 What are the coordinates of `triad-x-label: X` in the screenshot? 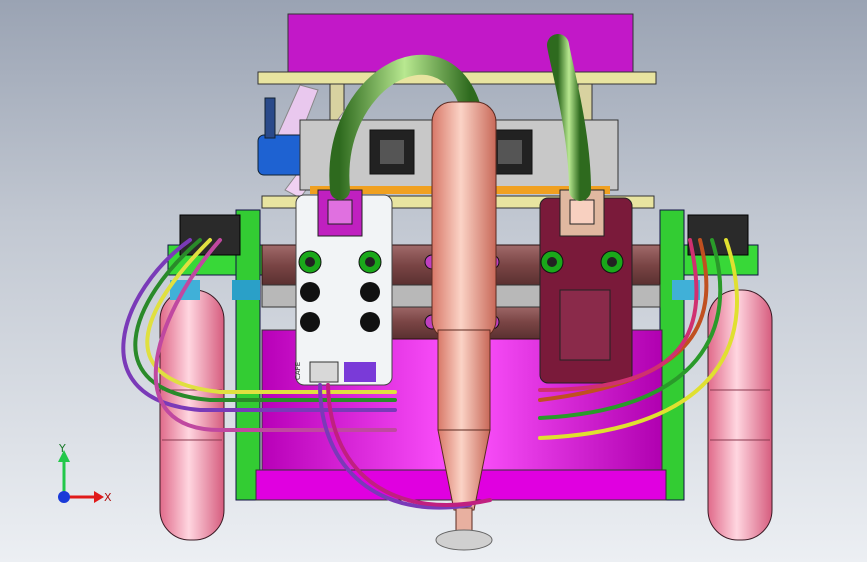 It's located at (108, 497).